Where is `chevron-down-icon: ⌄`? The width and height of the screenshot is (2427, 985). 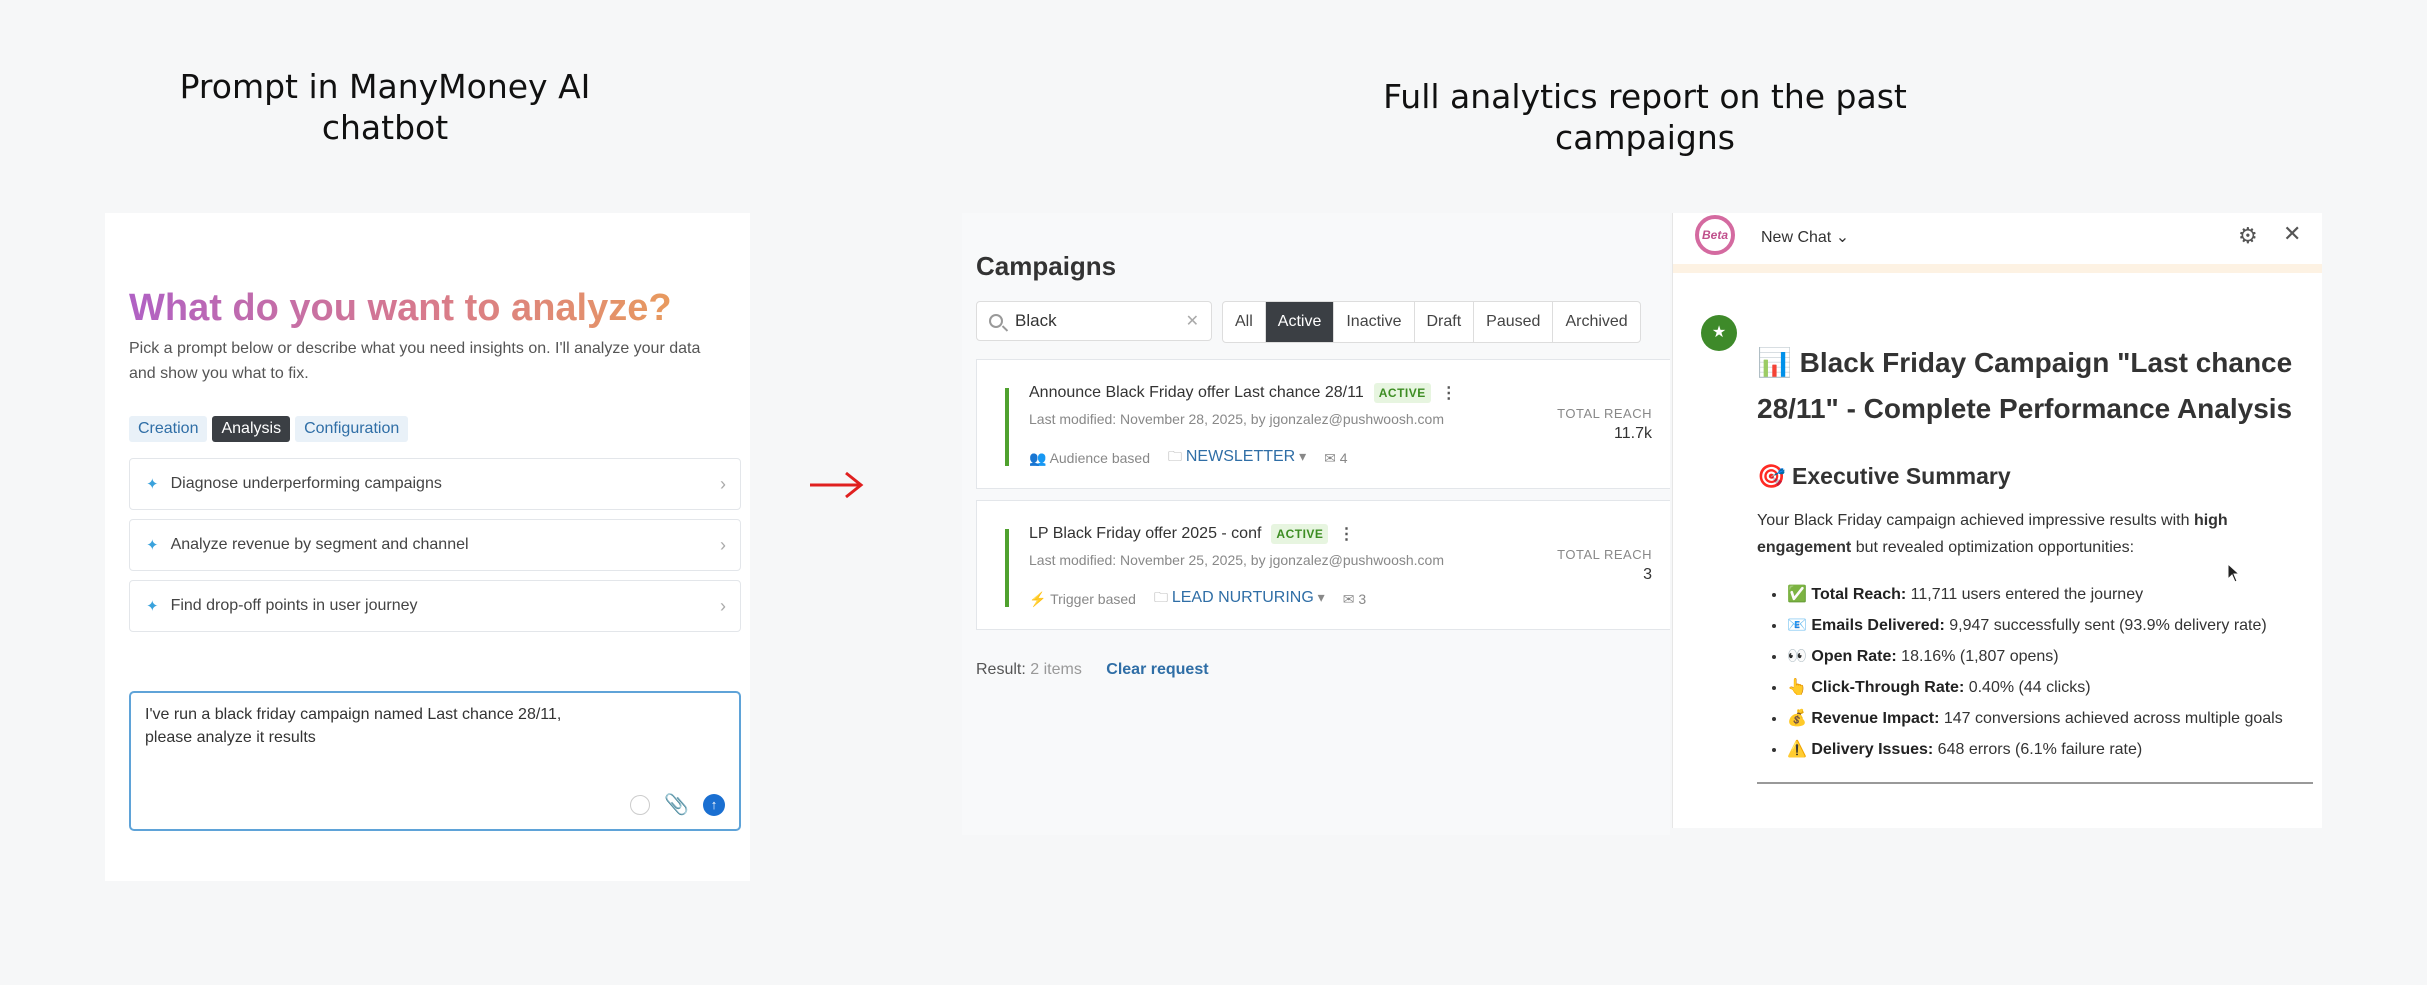 chevron-down-icon: ⌄ is located at coordinates (1842, 237).